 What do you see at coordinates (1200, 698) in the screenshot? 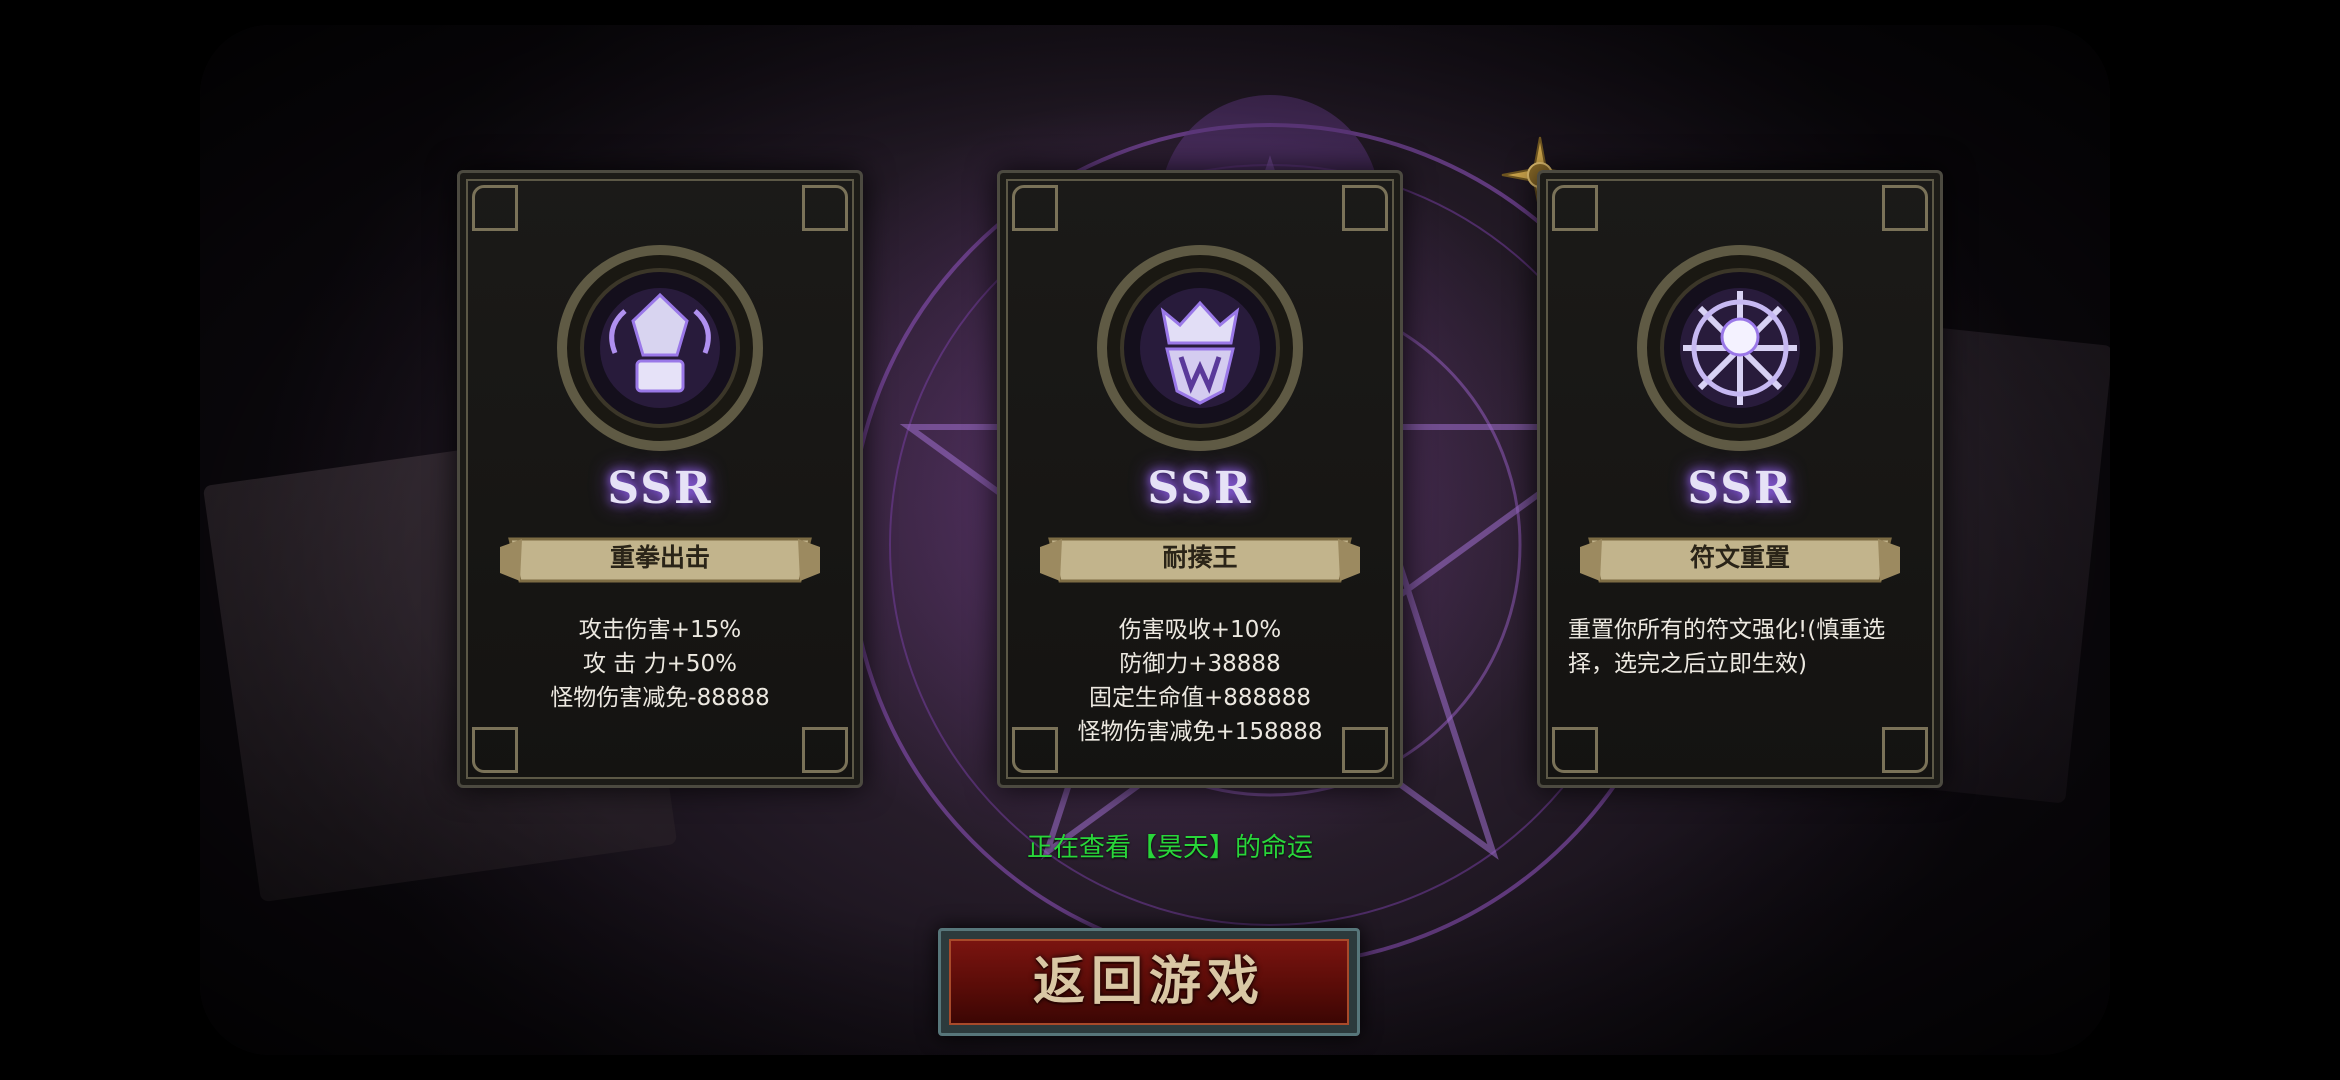
I see `stat-line: 固定生命值+888888` at bounding box center [1200, 698].